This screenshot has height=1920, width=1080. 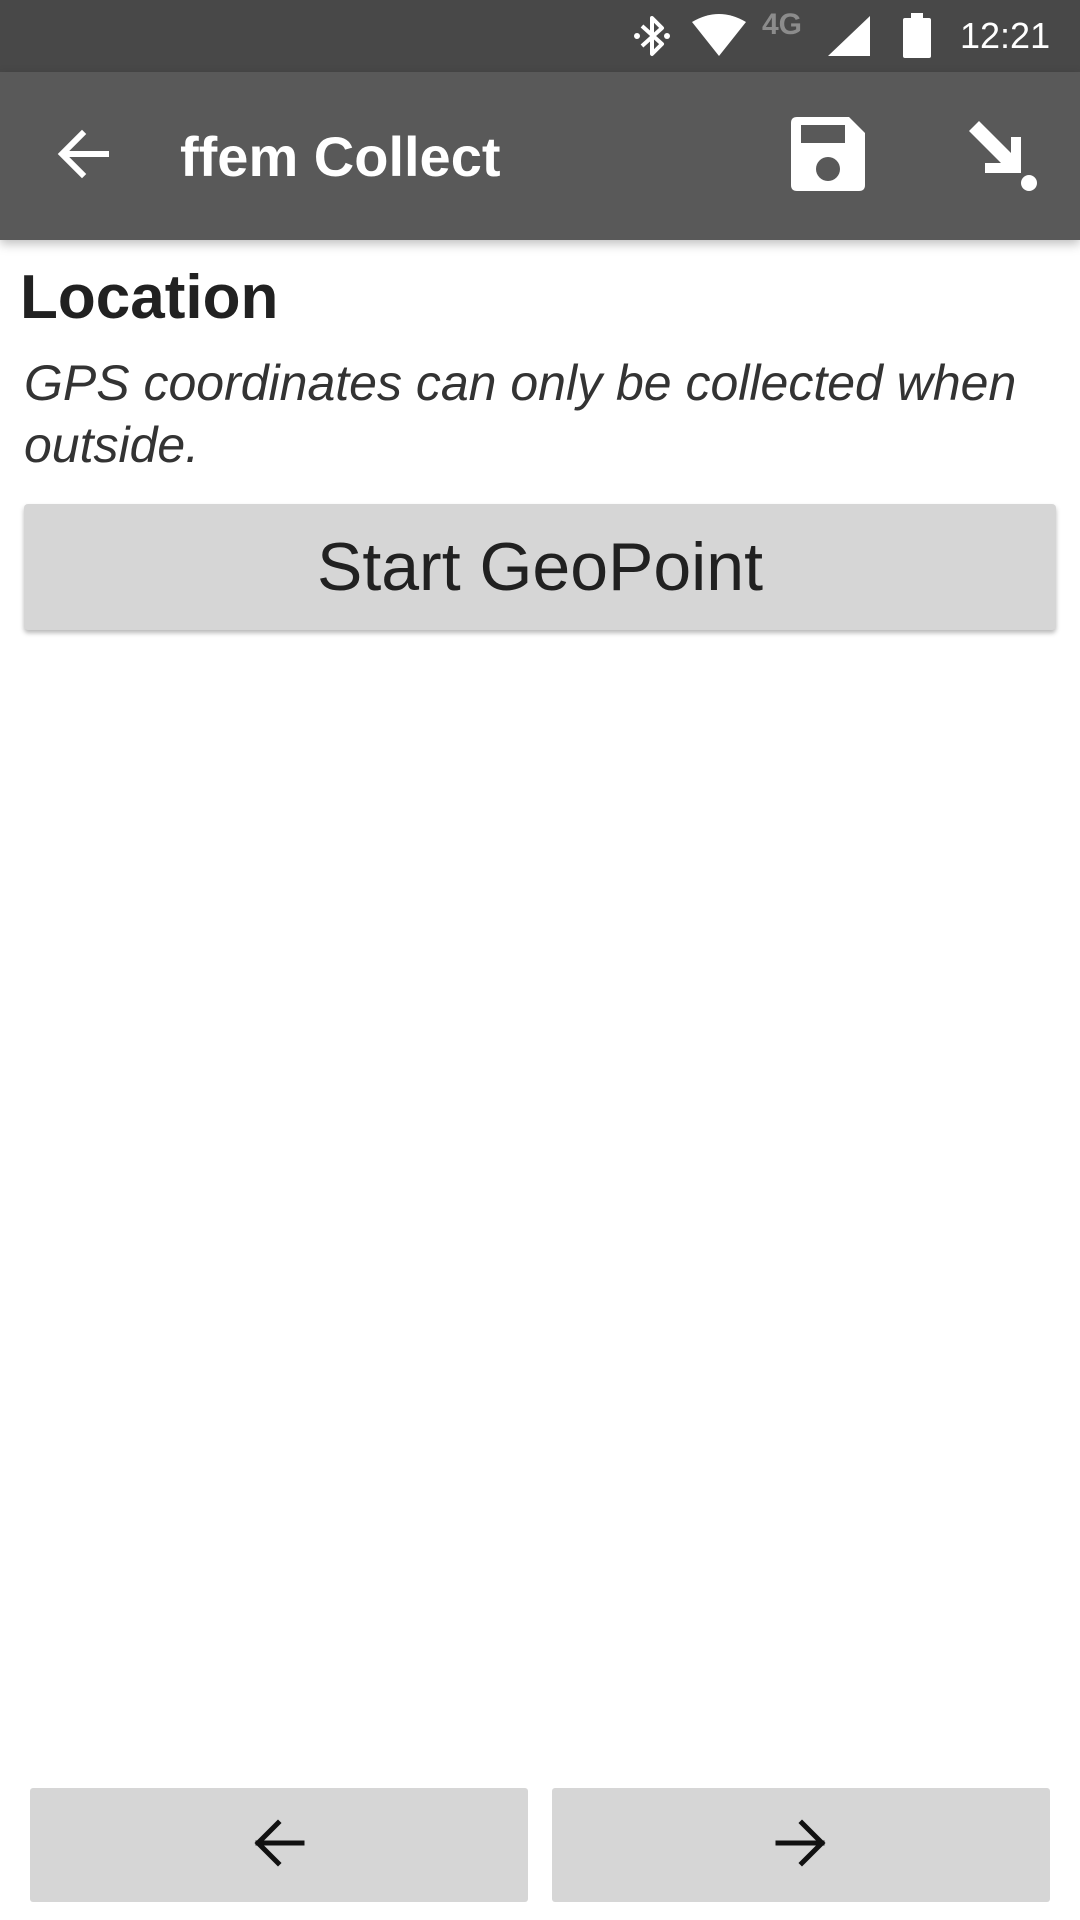 I want to click on jump-to-icon, so click(x=1002, y=156).